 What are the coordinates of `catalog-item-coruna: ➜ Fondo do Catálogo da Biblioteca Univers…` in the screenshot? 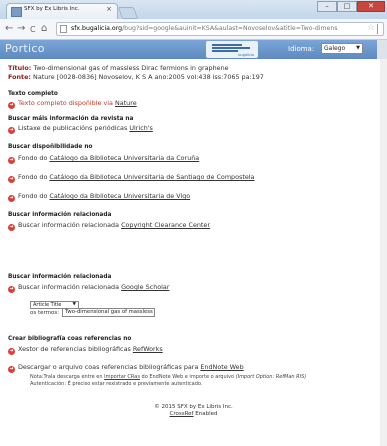 It's located at (104, 159).